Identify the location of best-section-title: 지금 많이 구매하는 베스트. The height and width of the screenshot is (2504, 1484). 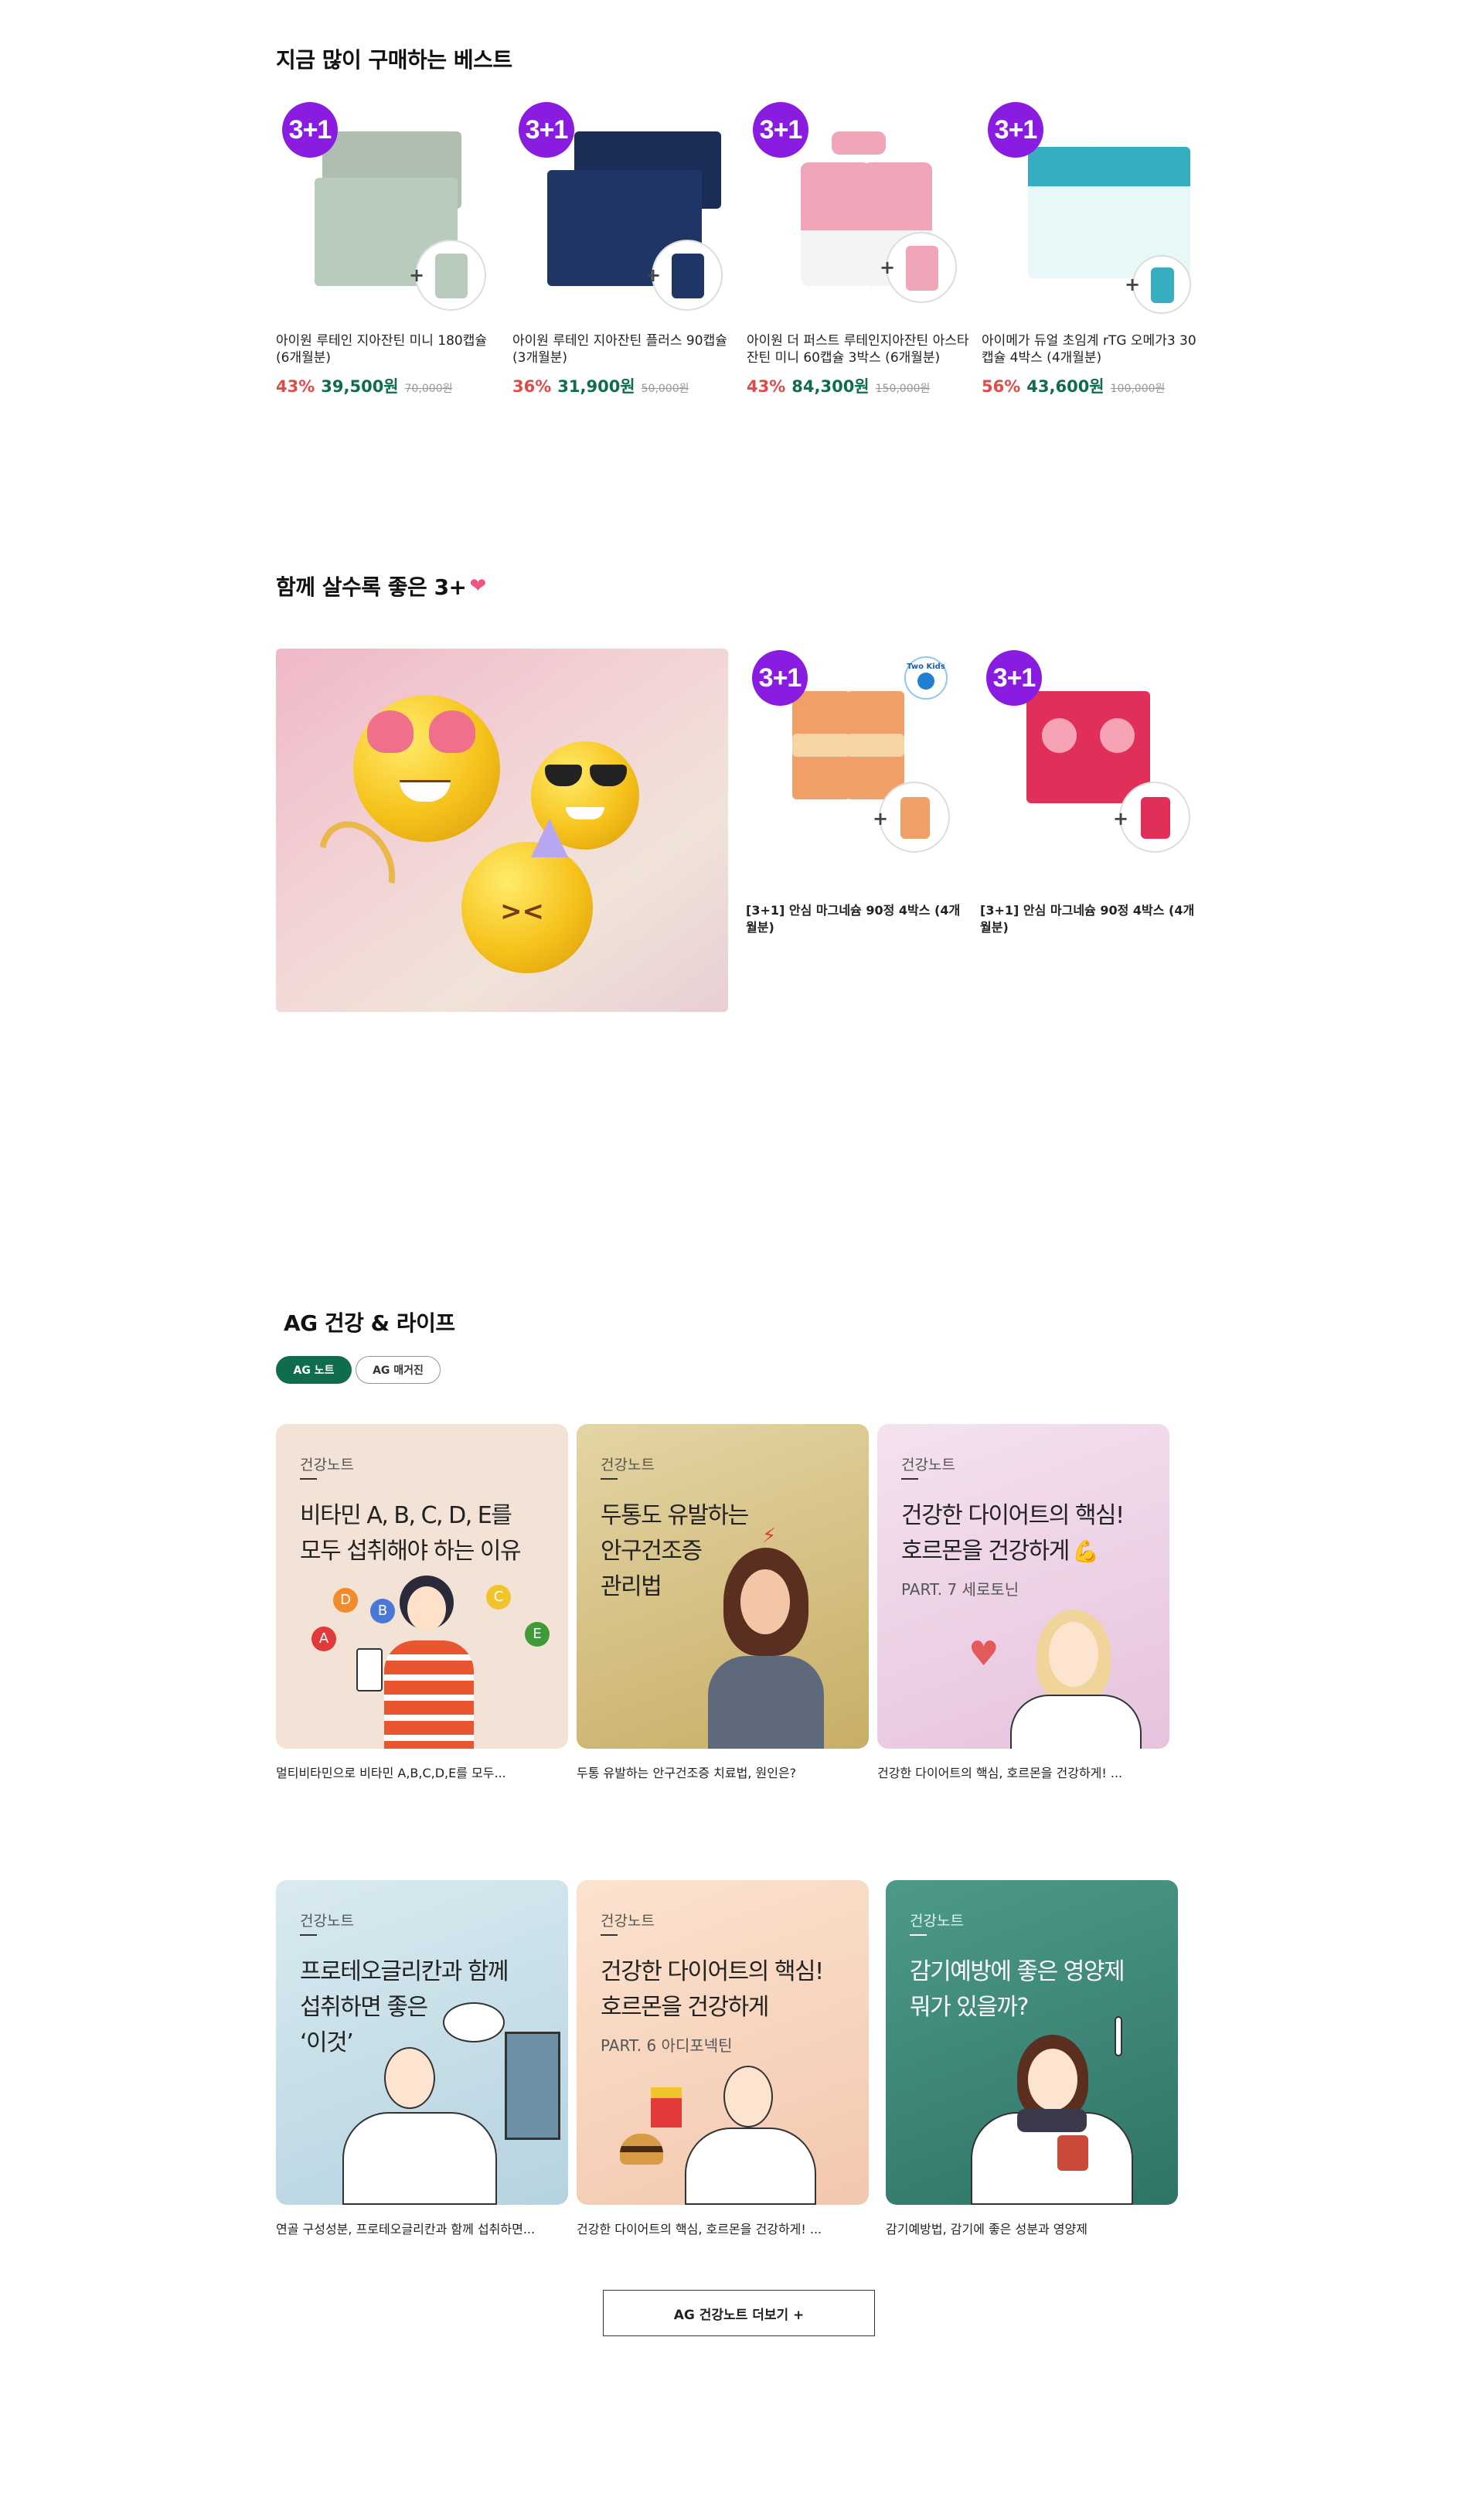
(394, 60).